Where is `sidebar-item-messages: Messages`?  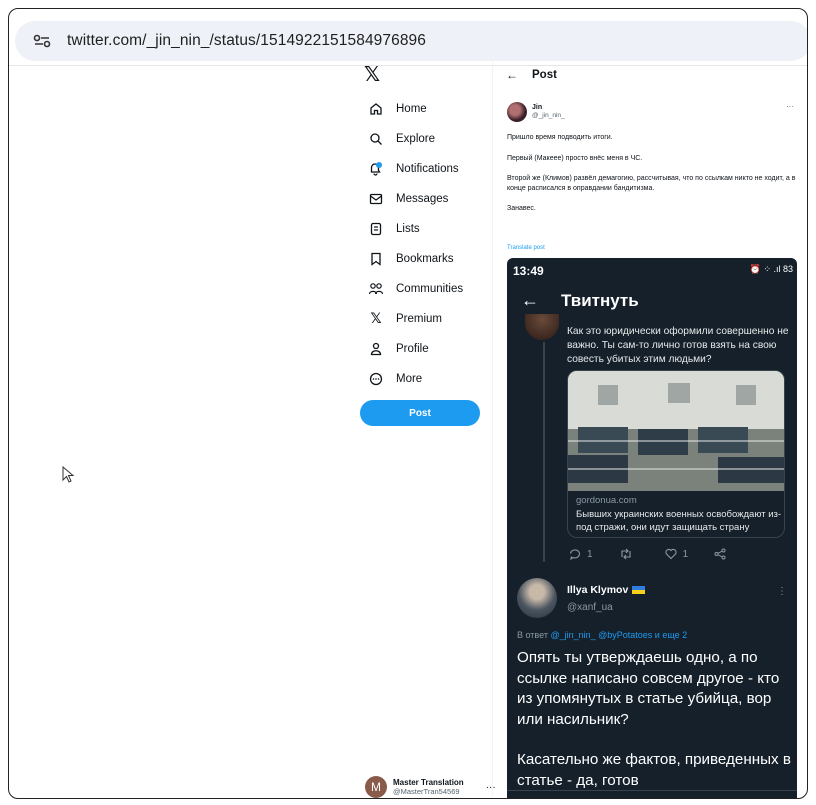 sidebar-item-messages: Messages is located at coordinates (423, 199).